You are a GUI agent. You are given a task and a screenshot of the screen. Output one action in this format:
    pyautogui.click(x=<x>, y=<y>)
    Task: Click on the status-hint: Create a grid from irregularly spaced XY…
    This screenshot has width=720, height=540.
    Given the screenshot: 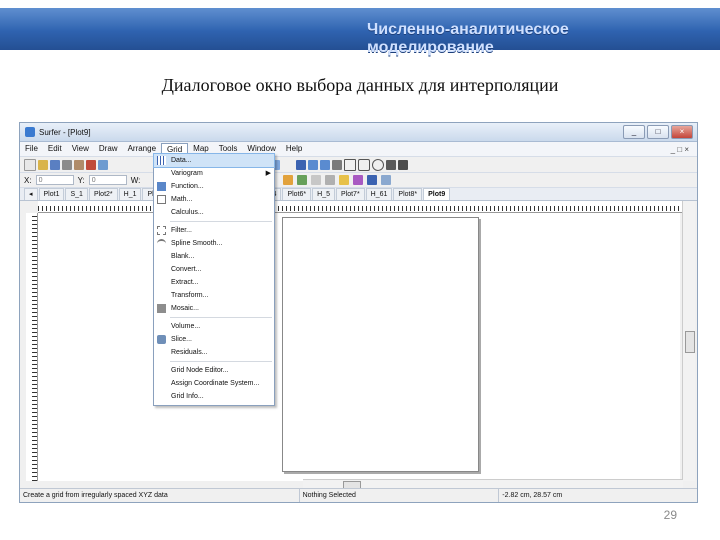 What is the action you would take?
    pyautogui.click(x=160, y=495)
    